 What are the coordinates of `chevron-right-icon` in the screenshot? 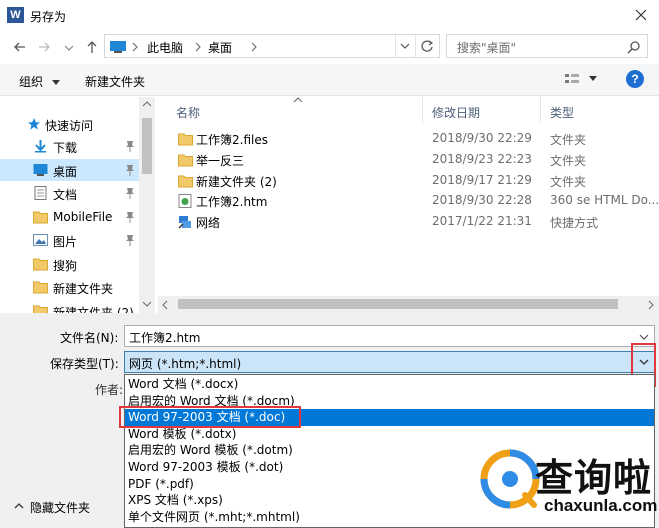 It's located at (198, 47).